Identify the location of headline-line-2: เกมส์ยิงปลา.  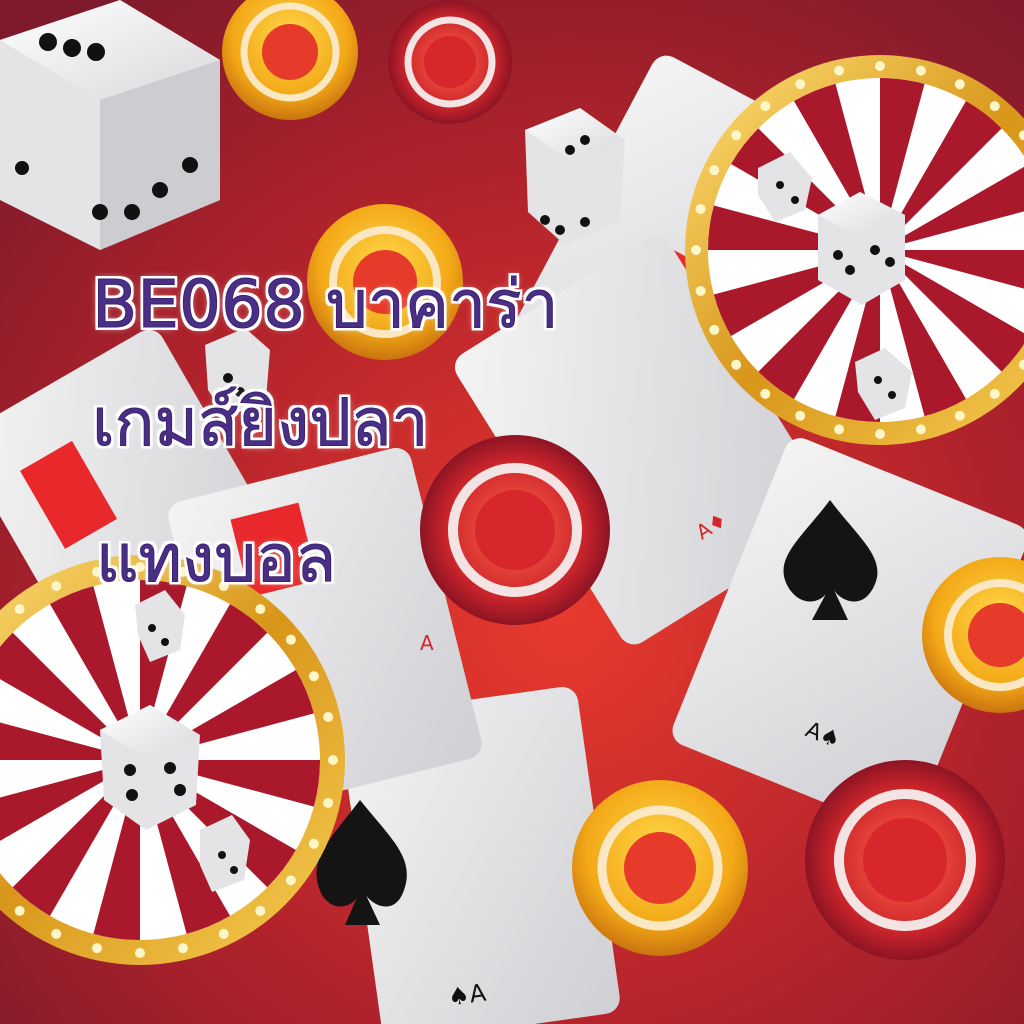
(261, 422).